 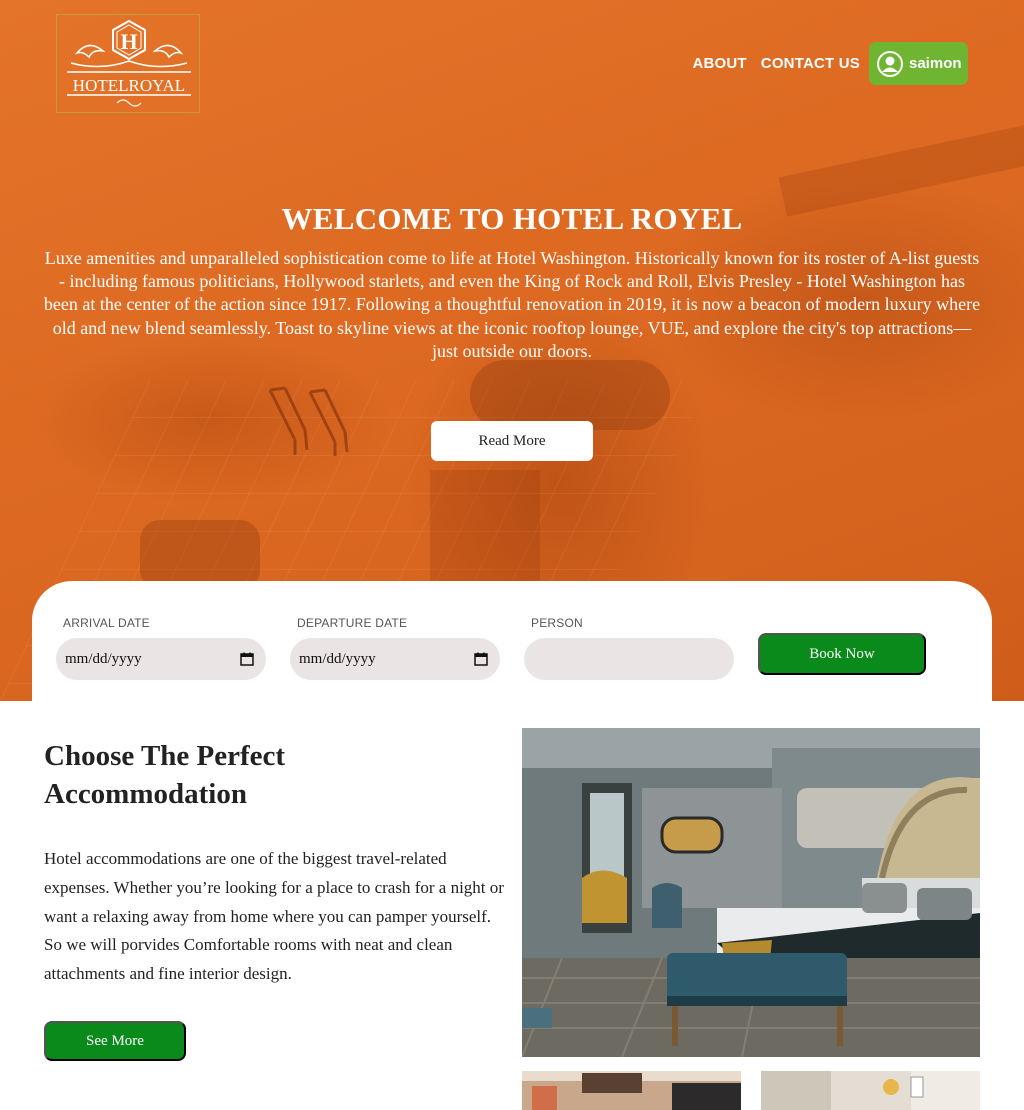 What do you see at coordinates (165, 775) in the screenshot?
I see `accommodation-title: Choose The Perfect Accommodation` at bounding box center [165, 775].